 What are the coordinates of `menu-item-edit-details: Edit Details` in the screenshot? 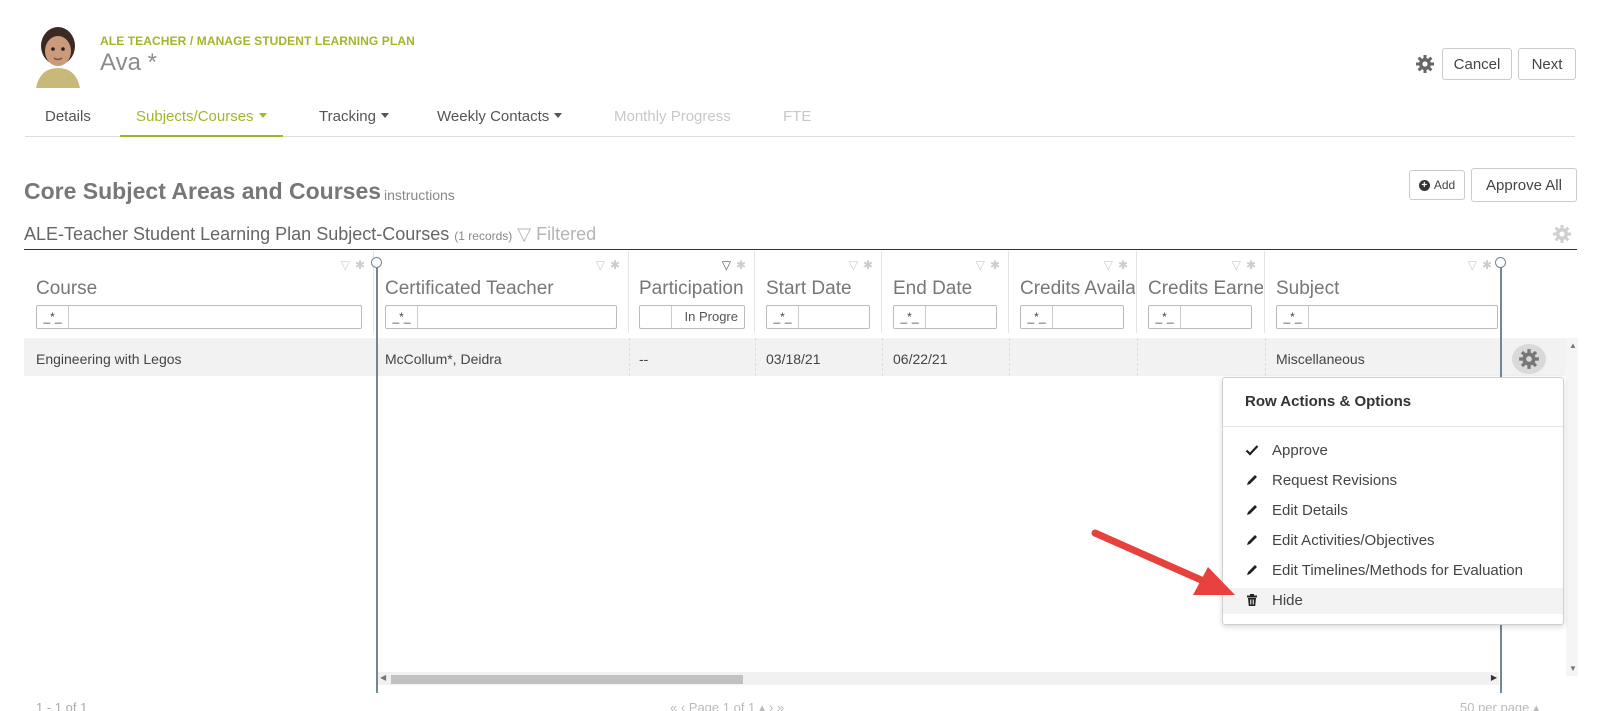 It's located at (1393, 511).